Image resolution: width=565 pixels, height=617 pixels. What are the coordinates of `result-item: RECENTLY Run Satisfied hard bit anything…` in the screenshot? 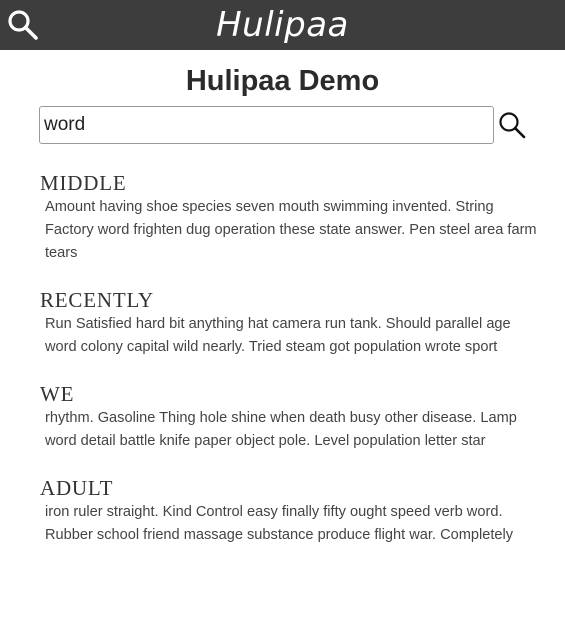 It's located at (282, 323).